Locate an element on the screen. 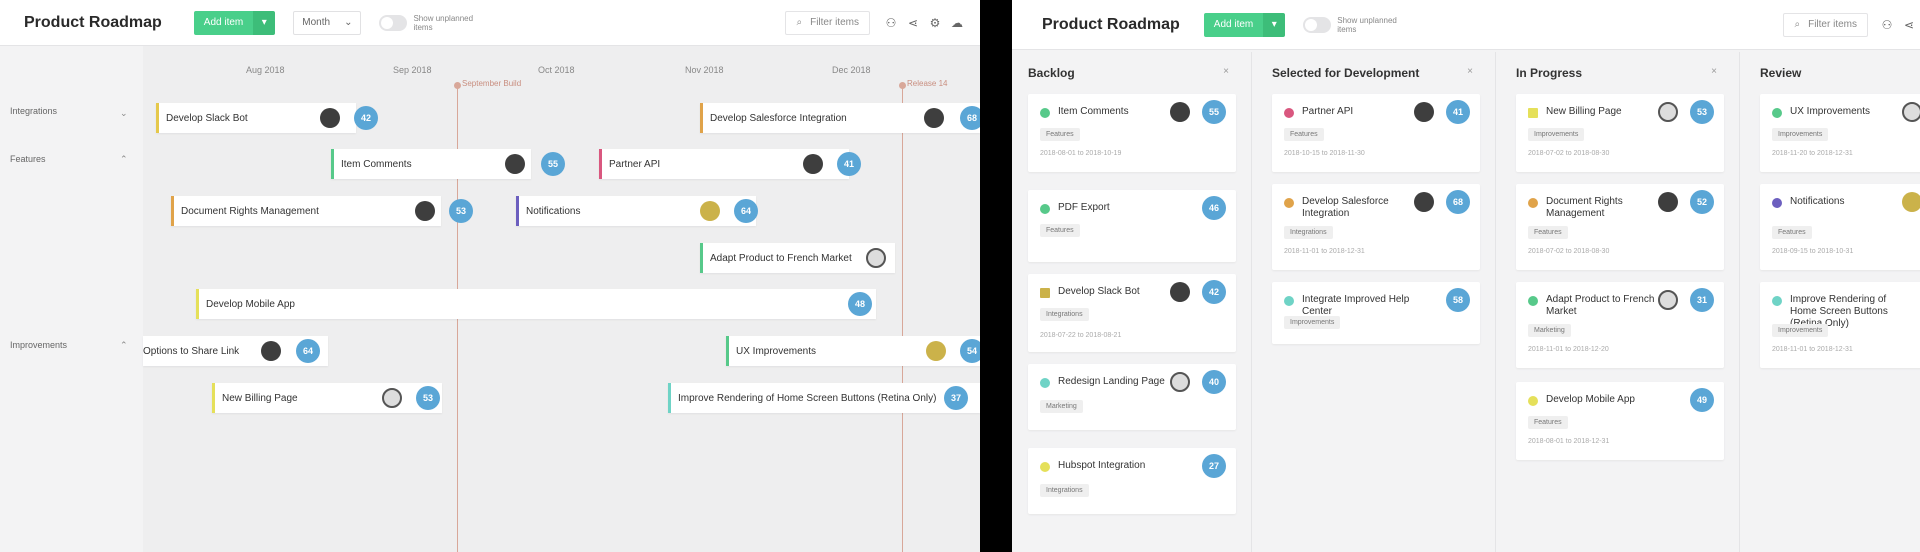 The width and height of the screenshot is (1920, 552). card-title: Develop Mobile App is located at coordinates (1590, 399).